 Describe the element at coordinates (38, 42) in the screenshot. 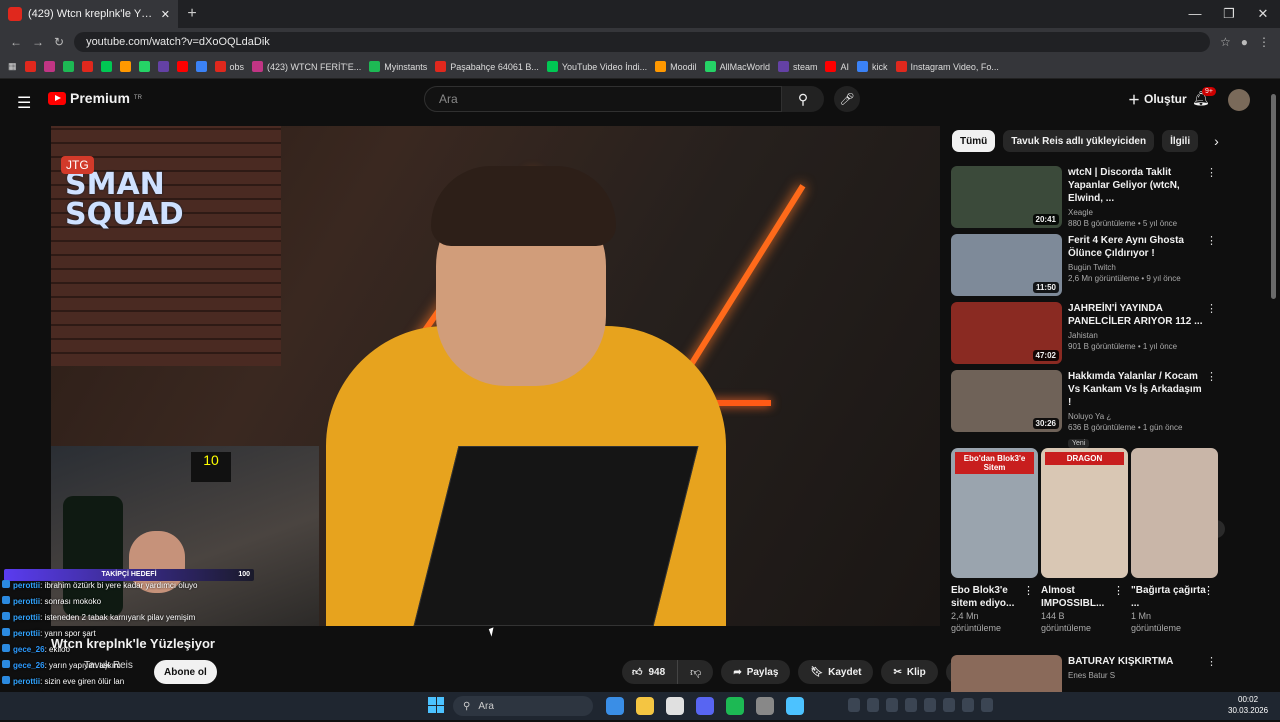

I see `forward-icon: →` at that location.